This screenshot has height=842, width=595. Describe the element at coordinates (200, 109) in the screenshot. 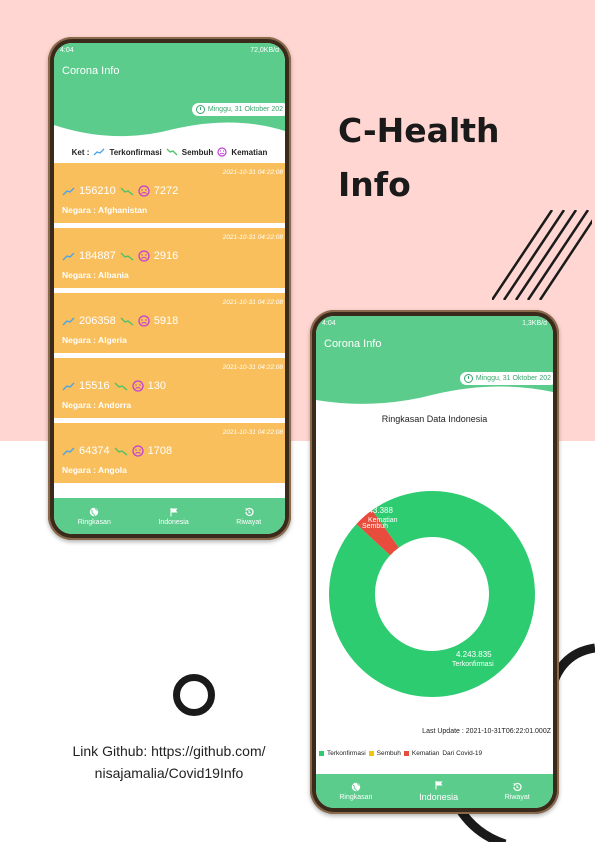

I see `clock-icon` at that location.